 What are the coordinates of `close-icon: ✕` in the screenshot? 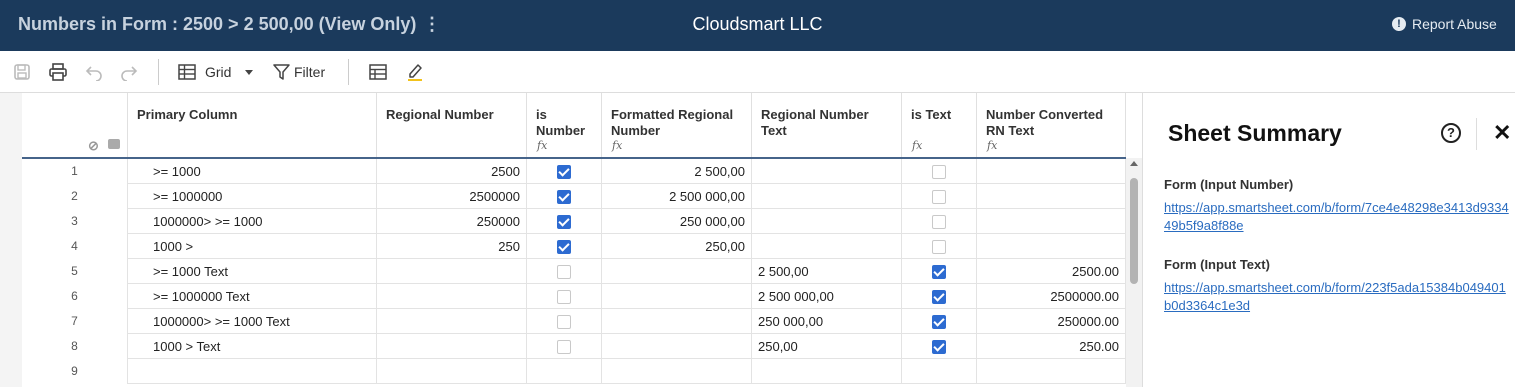 It's located at (1502, 133).